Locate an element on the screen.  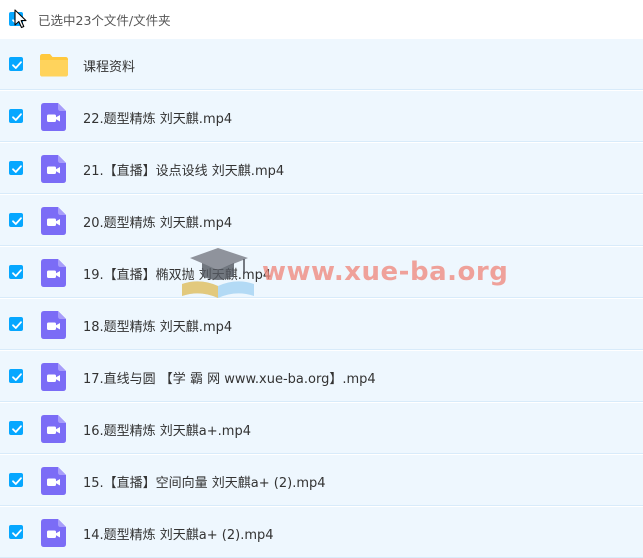
file-row: 15.【直播】空间向量 刘天麒a+ (2).mp4 is located at coordinates (321, 480).